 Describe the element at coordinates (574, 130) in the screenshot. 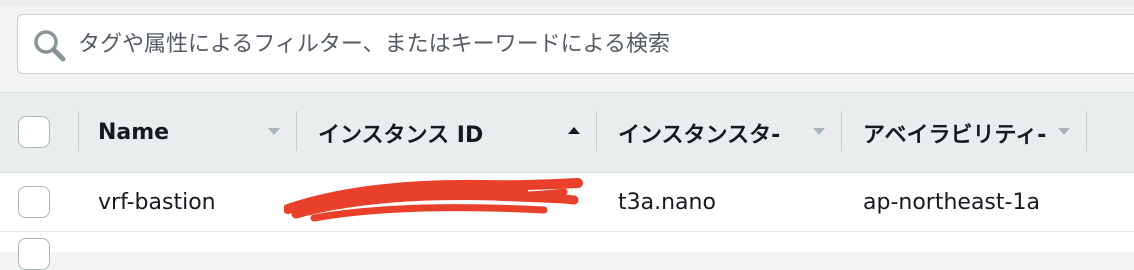

I see `sort-up-icon` at that location.